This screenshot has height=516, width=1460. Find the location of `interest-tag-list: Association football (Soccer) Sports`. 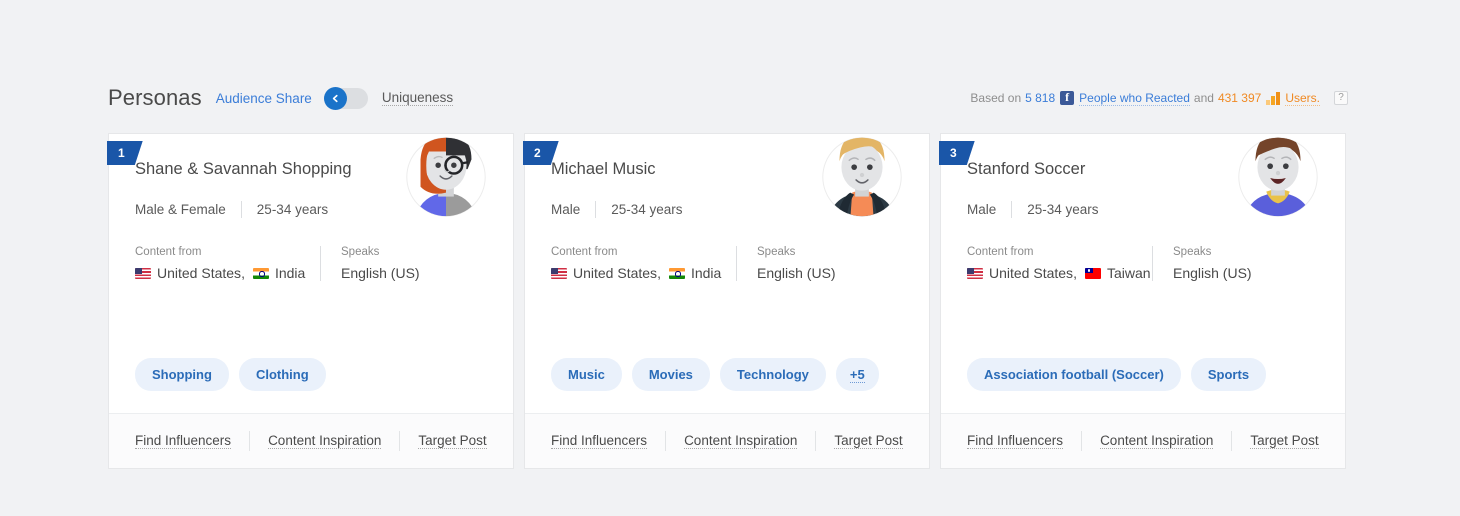

interest-tag-list: Association football (Soccer) Sports is located at coordinates (1143, 385).